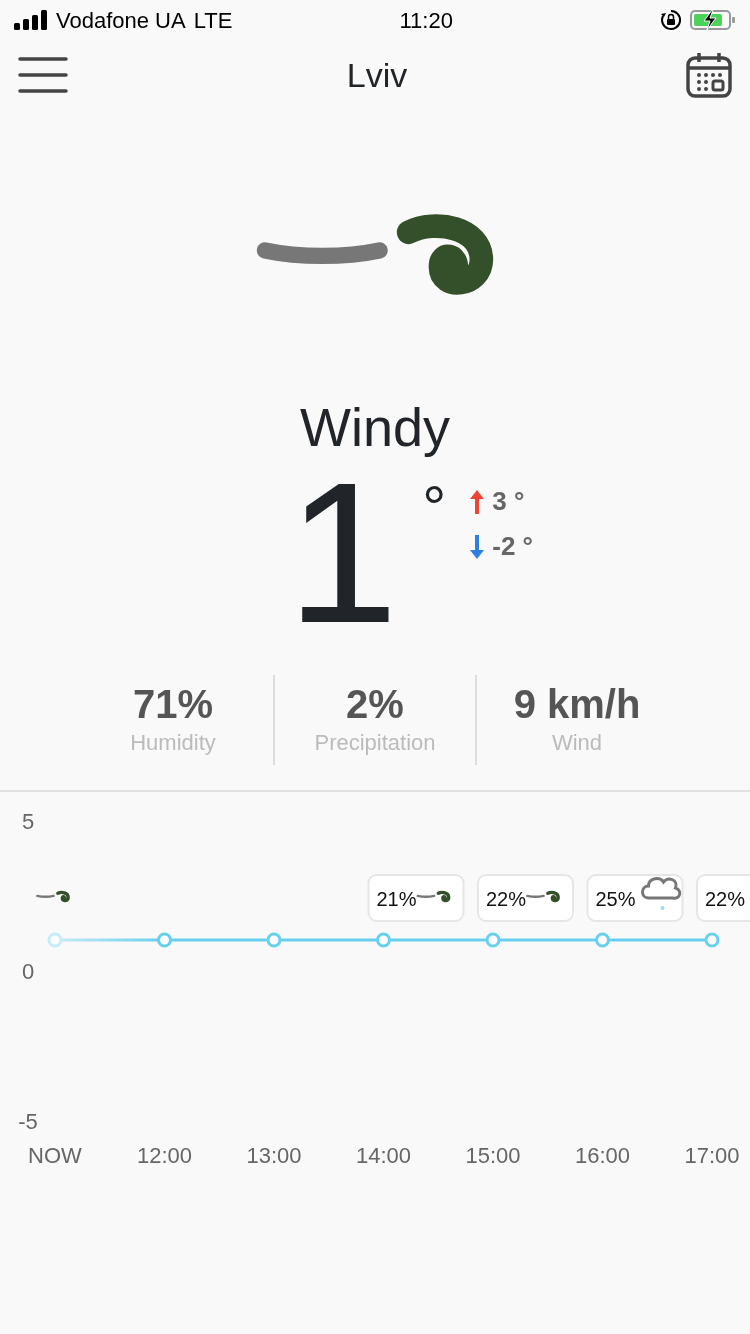  What do you see at coordinates (173, 742) in the screenshot?
I see `stat-label: Humidity` at bounding box center [173, 742].